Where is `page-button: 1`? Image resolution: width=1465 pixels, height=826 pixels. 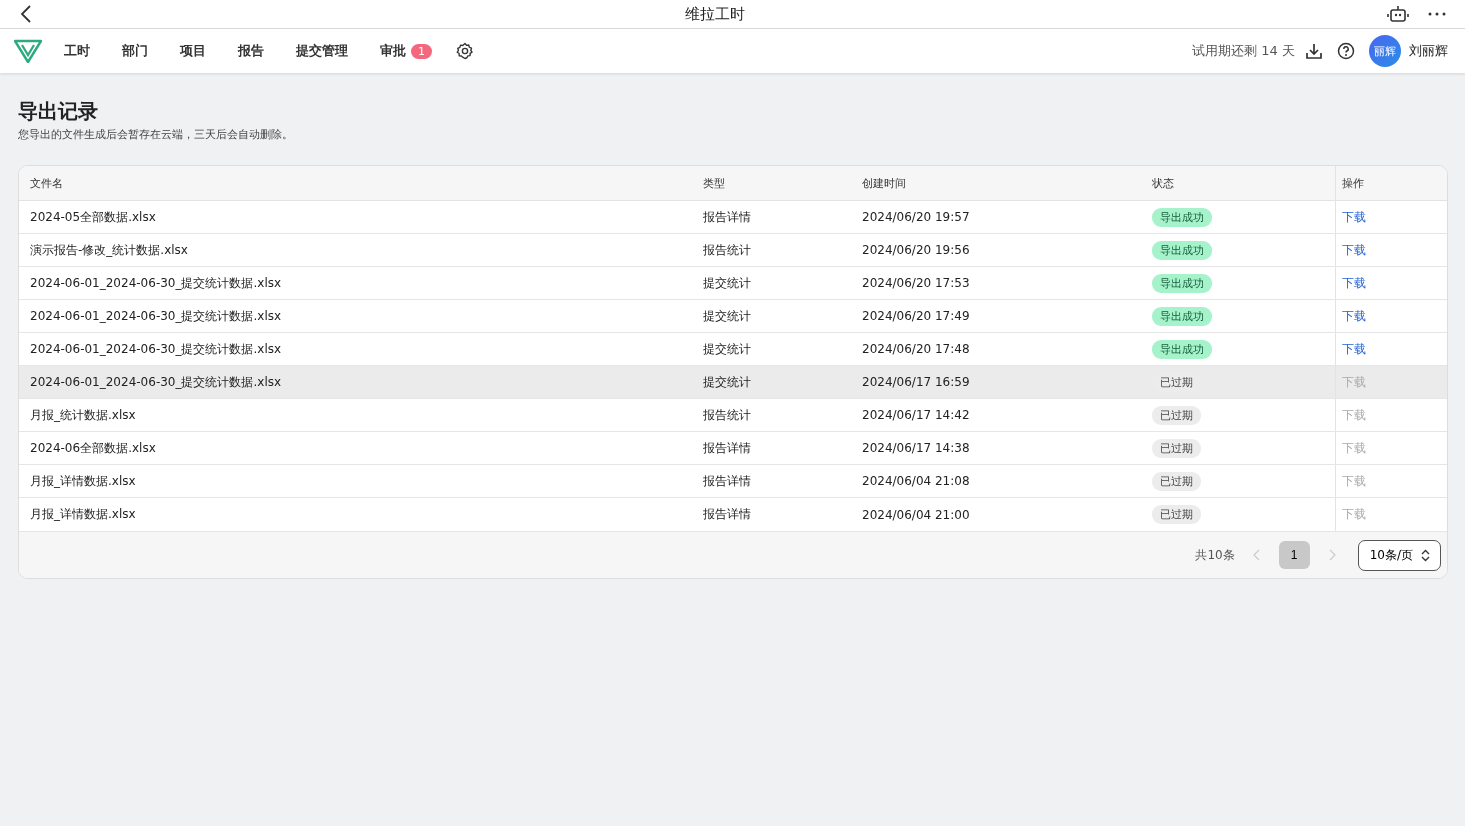
page-button: 1 is located at coordinates (1294, 555).